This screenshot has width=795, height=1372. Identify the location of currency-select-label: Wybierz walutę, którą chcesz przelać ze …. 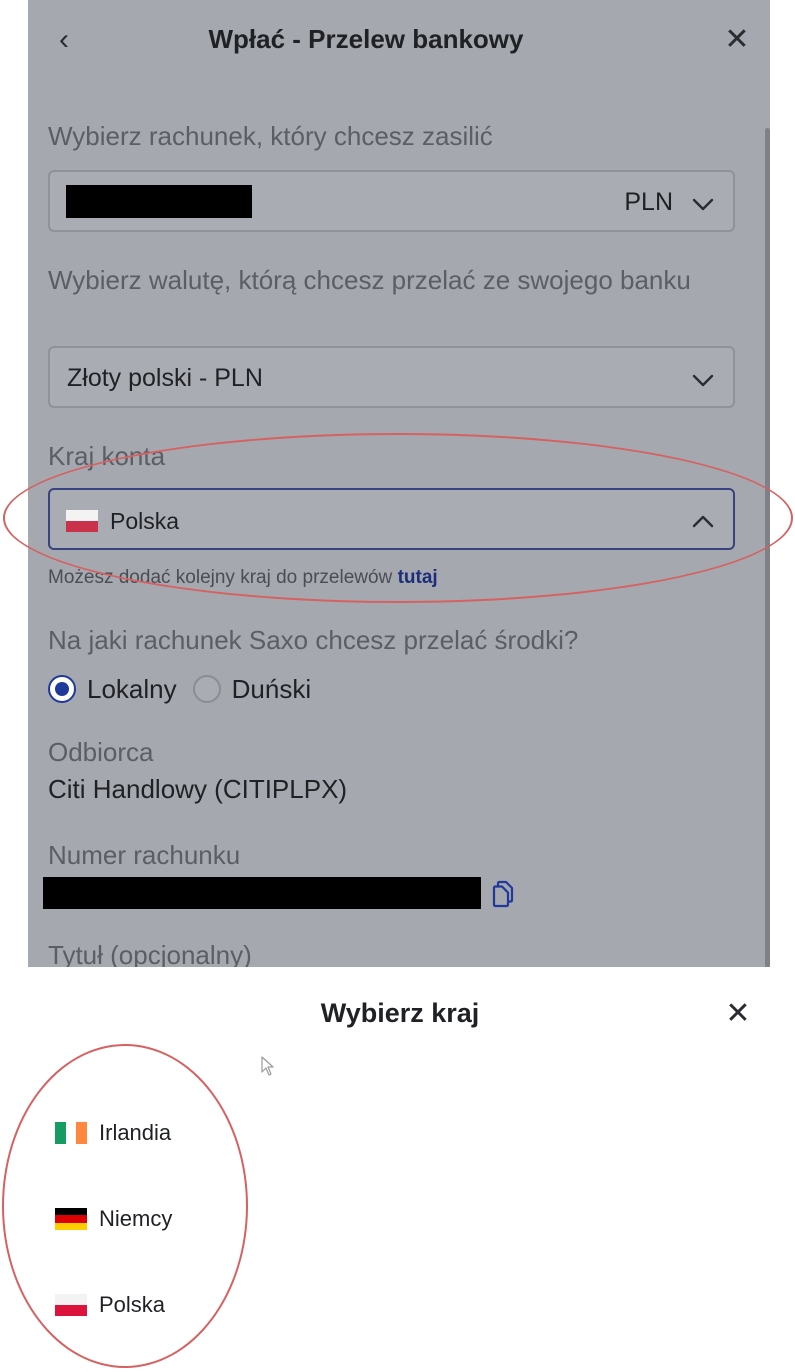
(369, 280).